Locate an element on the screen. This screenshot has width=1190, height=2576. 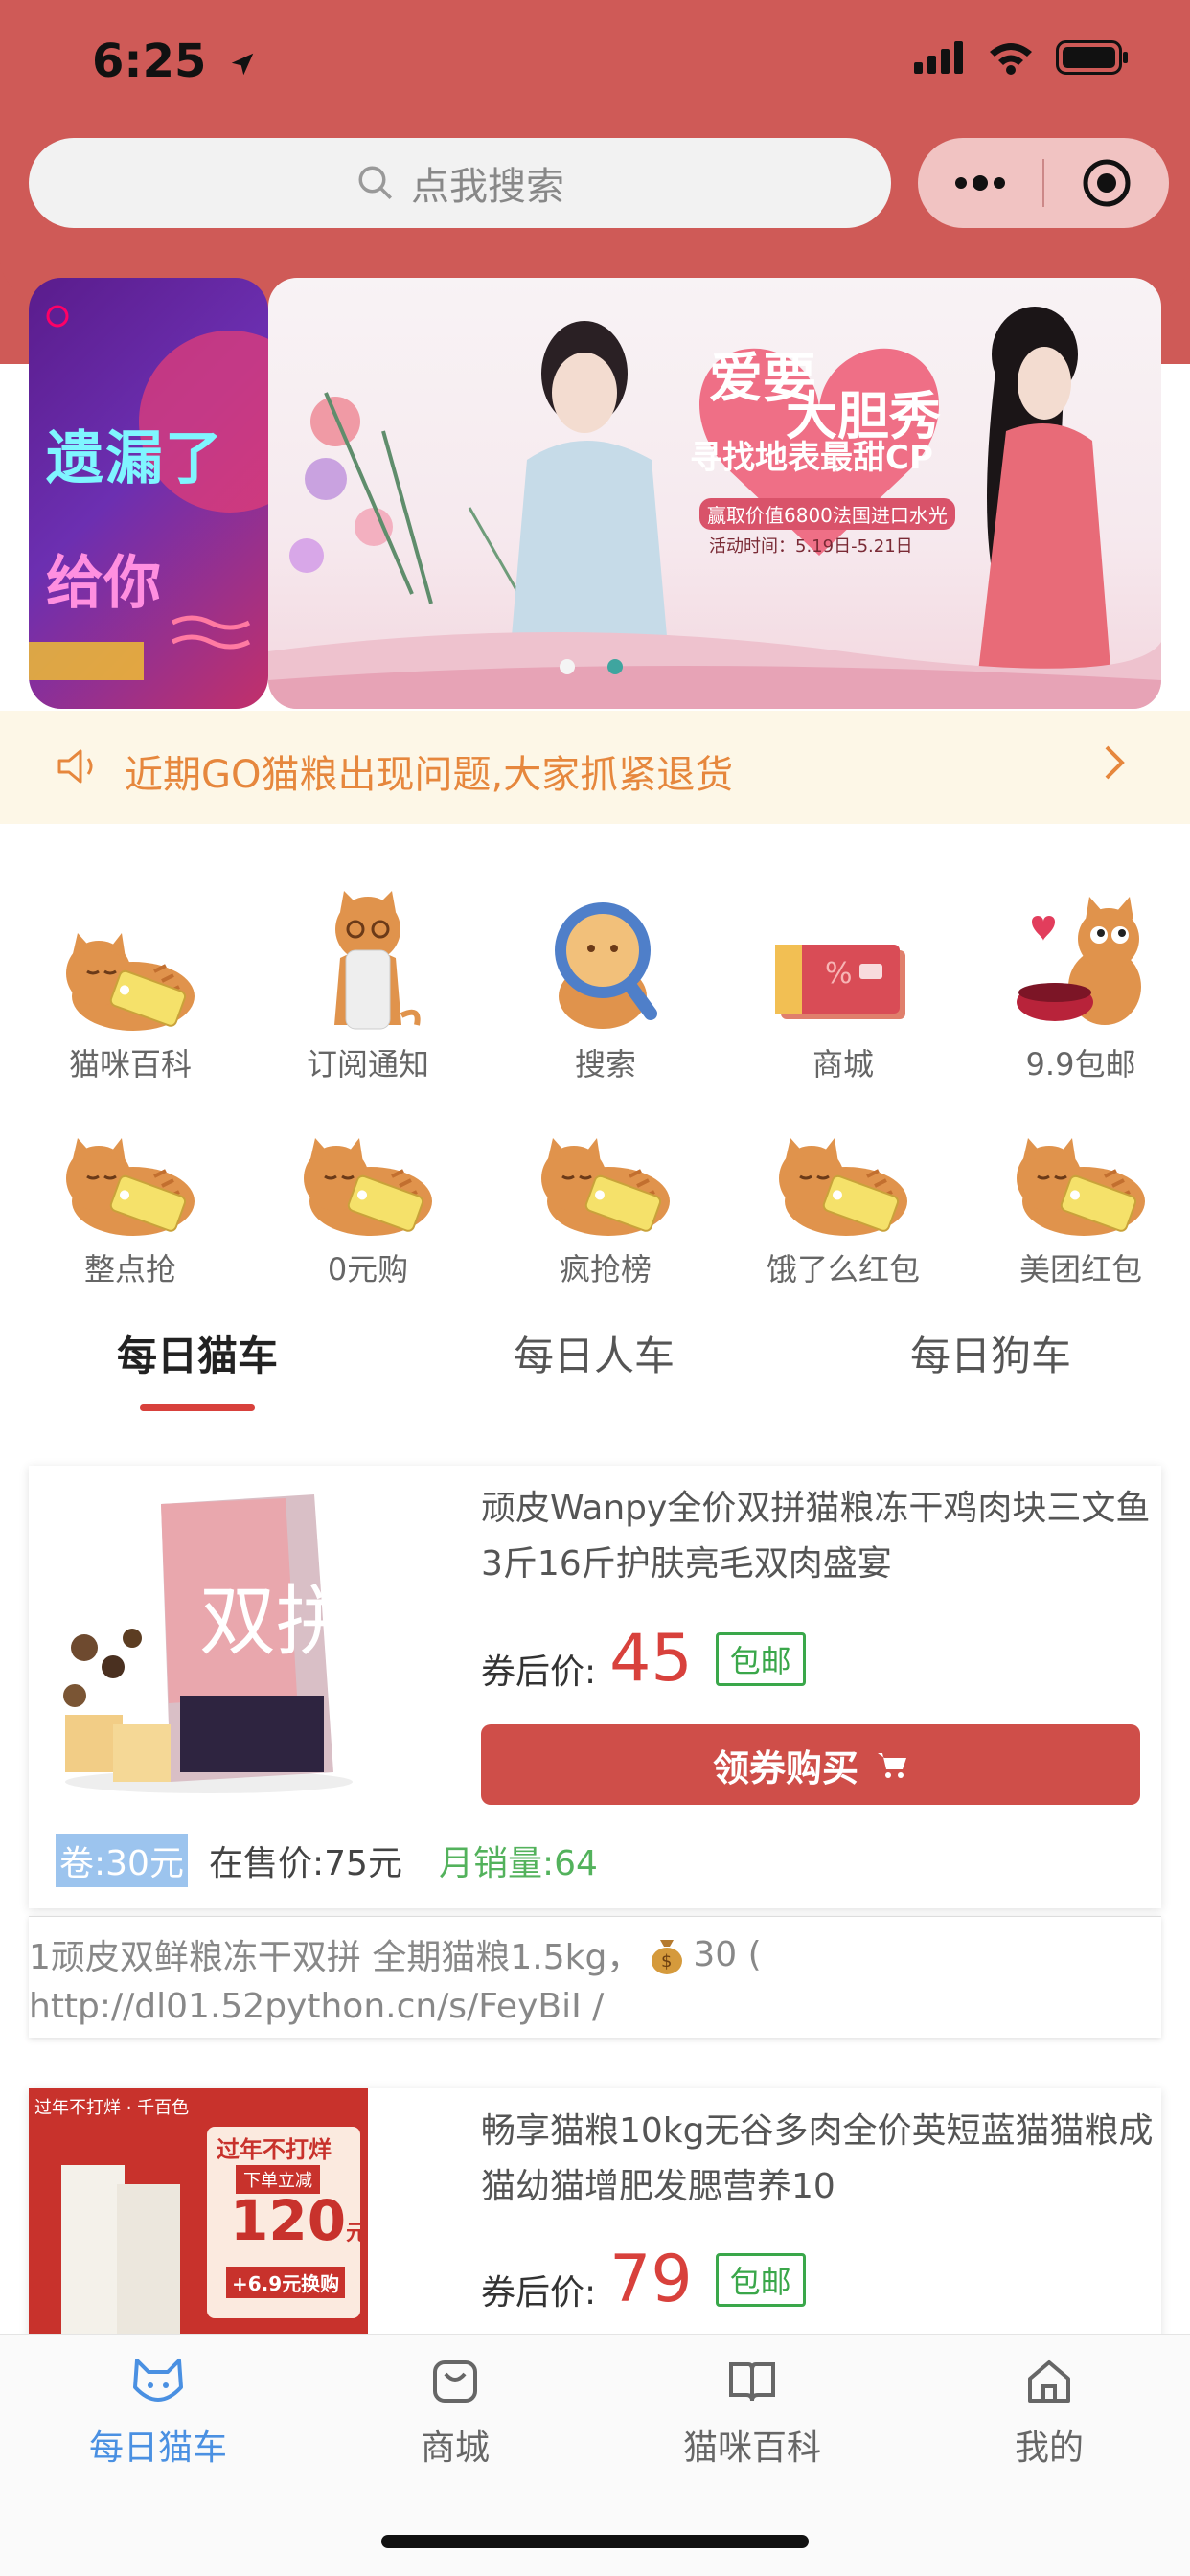
book-icon is located at coordinates (753, 2381).